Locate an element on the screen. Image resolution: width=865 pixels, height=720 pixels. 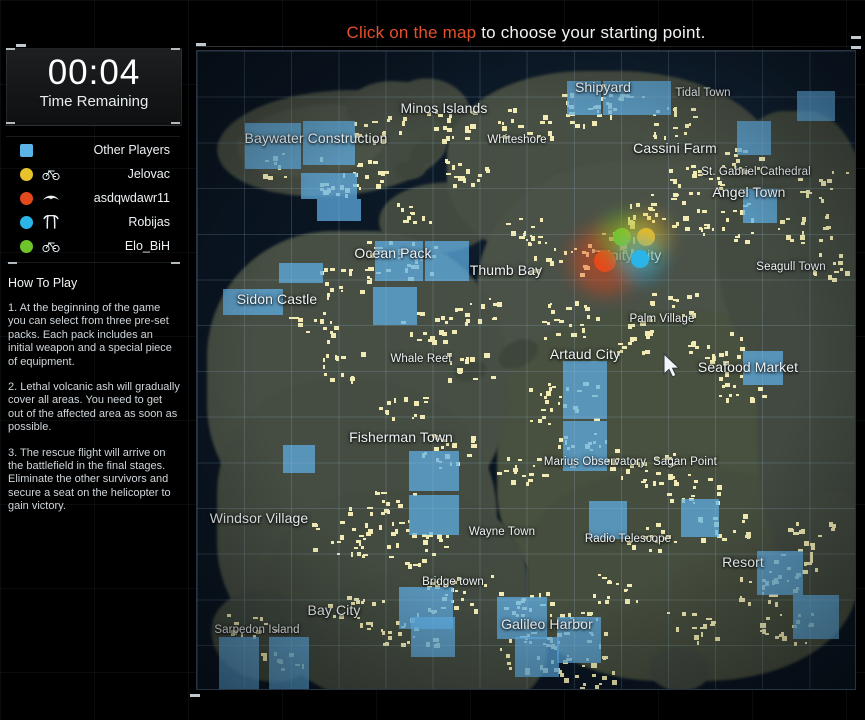
bicycle-icon is located at coordinates (51, 174).